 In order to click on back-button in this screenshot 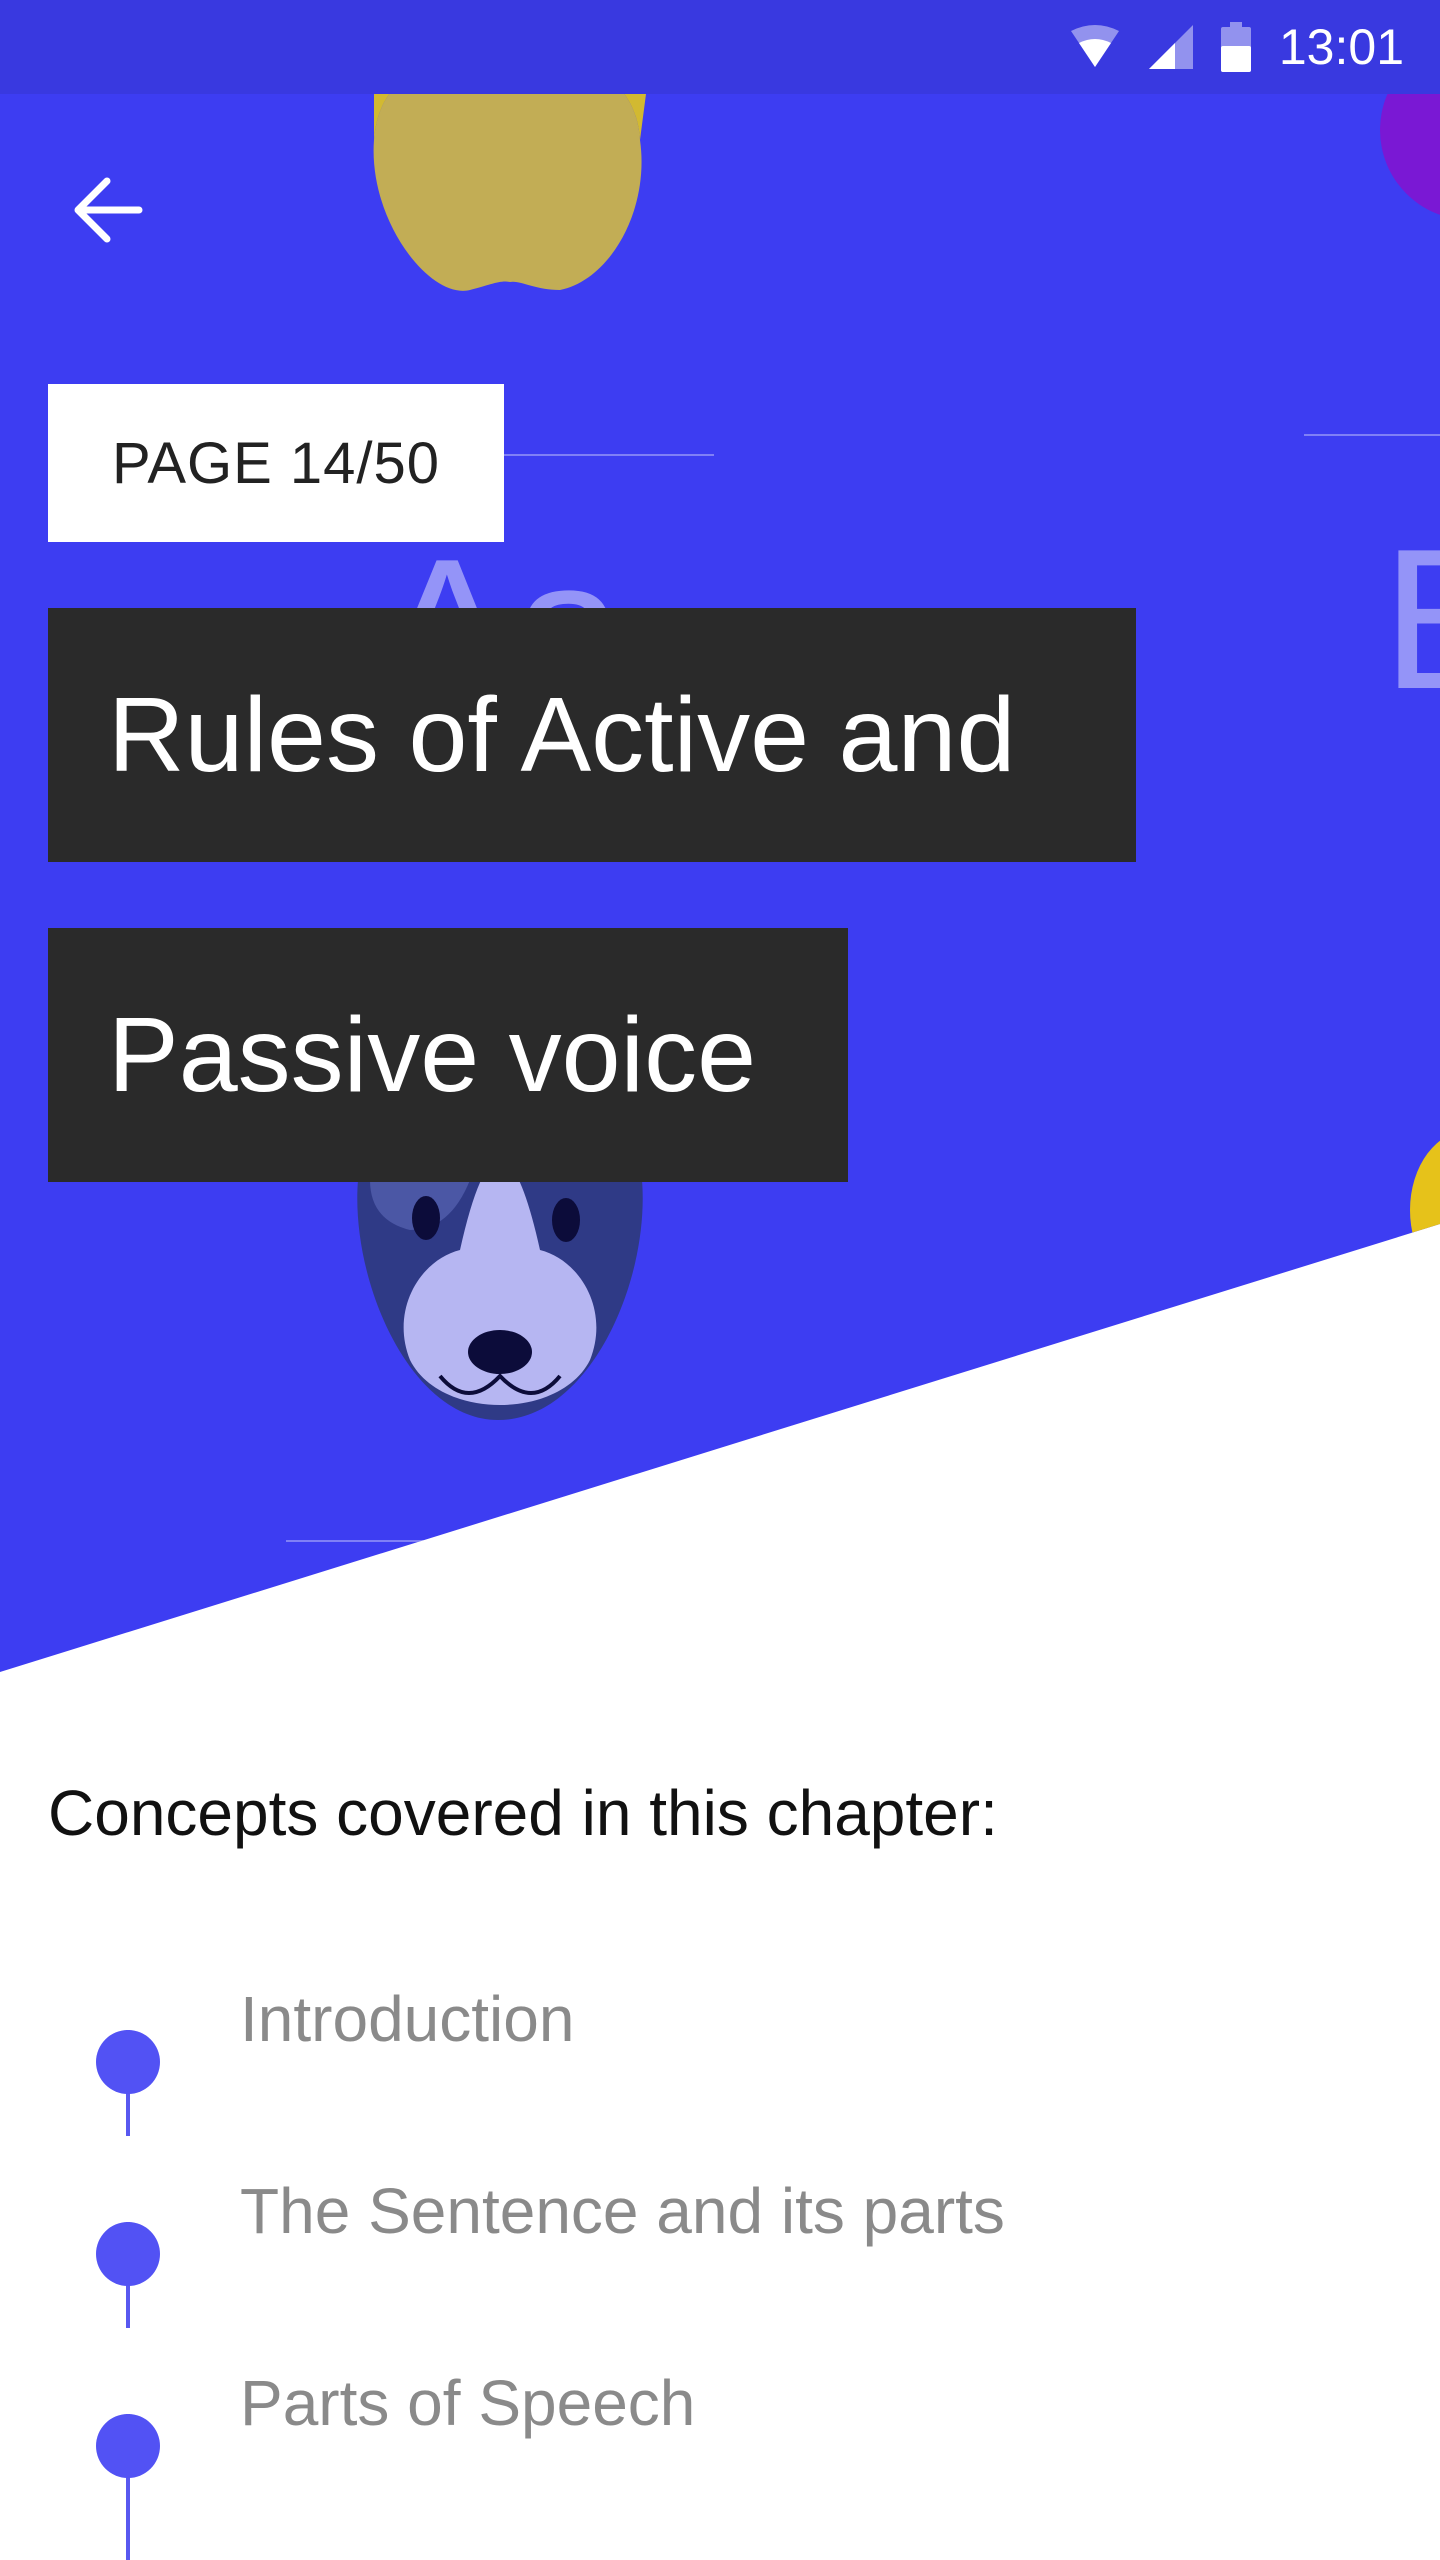, I will do `click(108, 210)`.